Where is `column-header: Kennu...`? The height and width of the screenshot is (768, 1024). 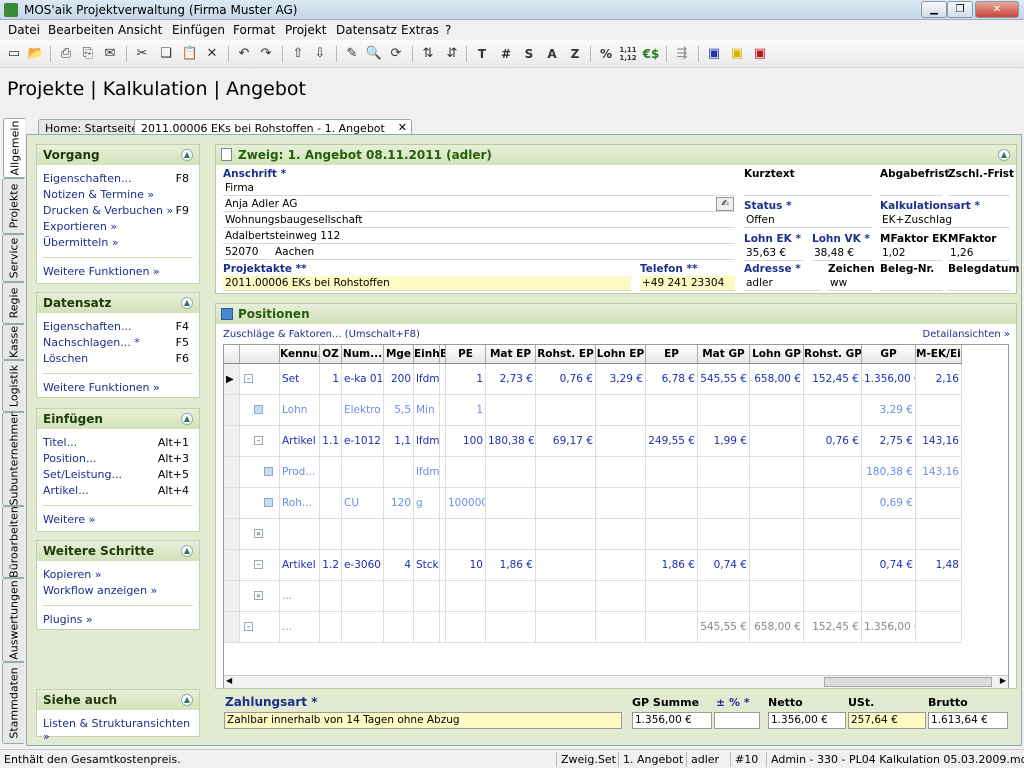
column-header: Kennu... is located at coordinates (300, 354).